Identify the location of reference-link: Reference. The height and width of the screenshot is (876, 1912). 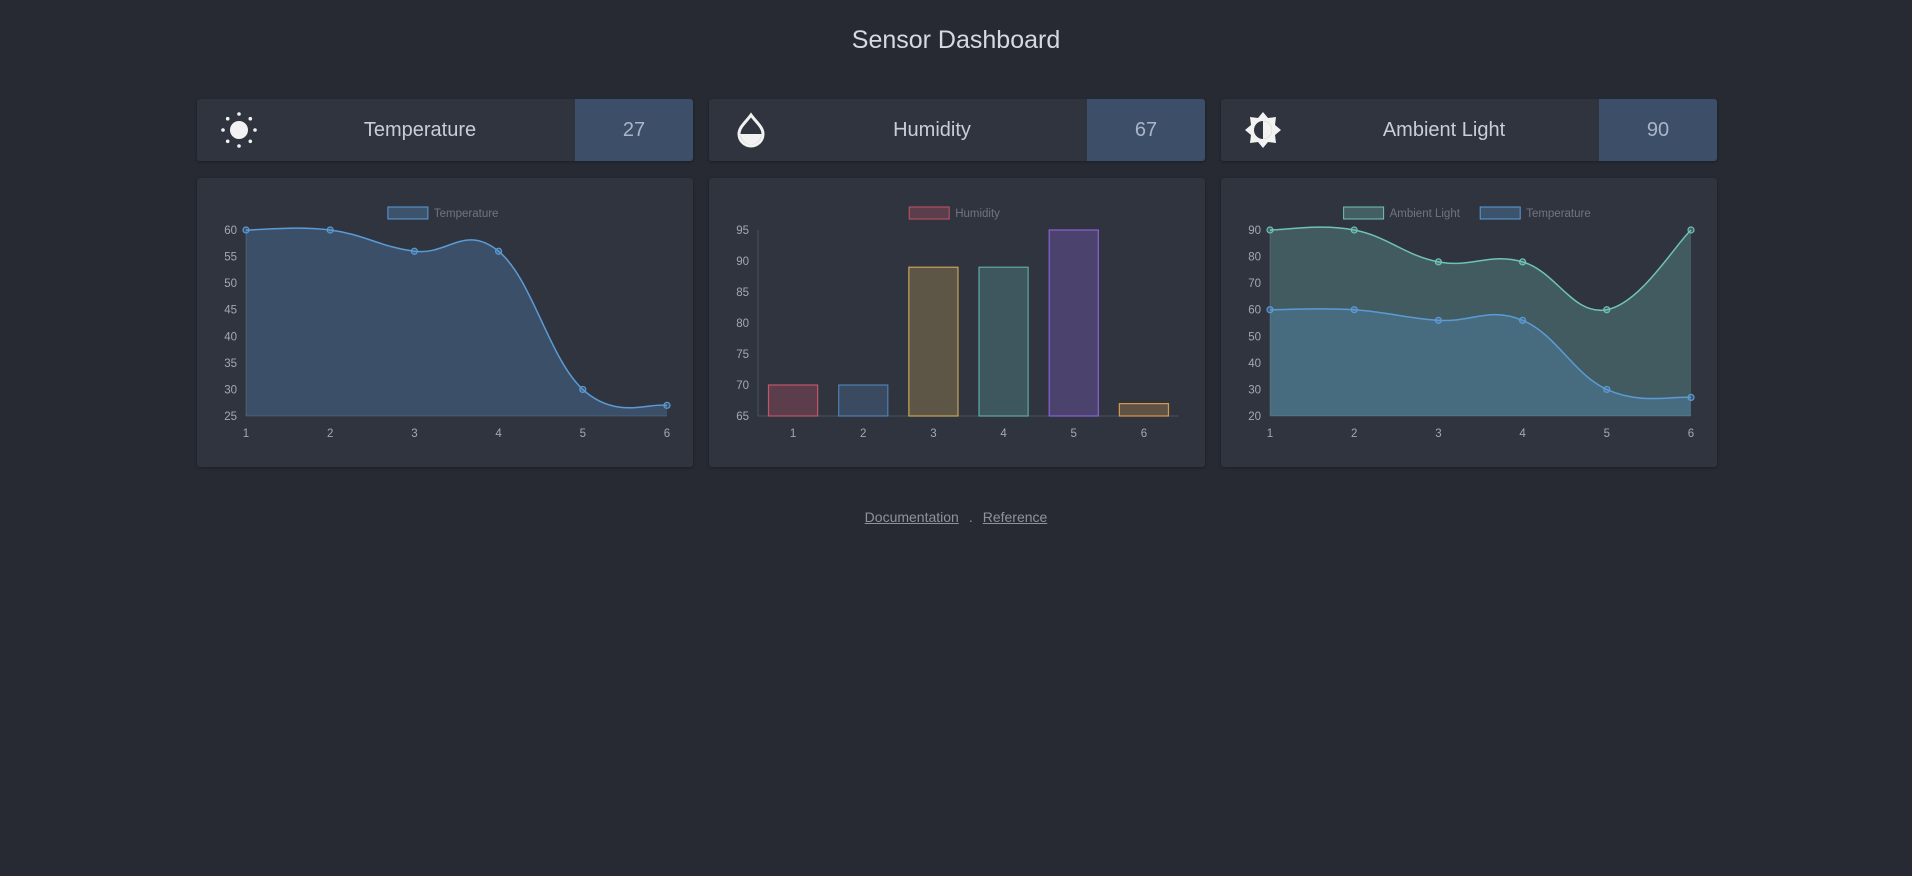
(1015, 517).